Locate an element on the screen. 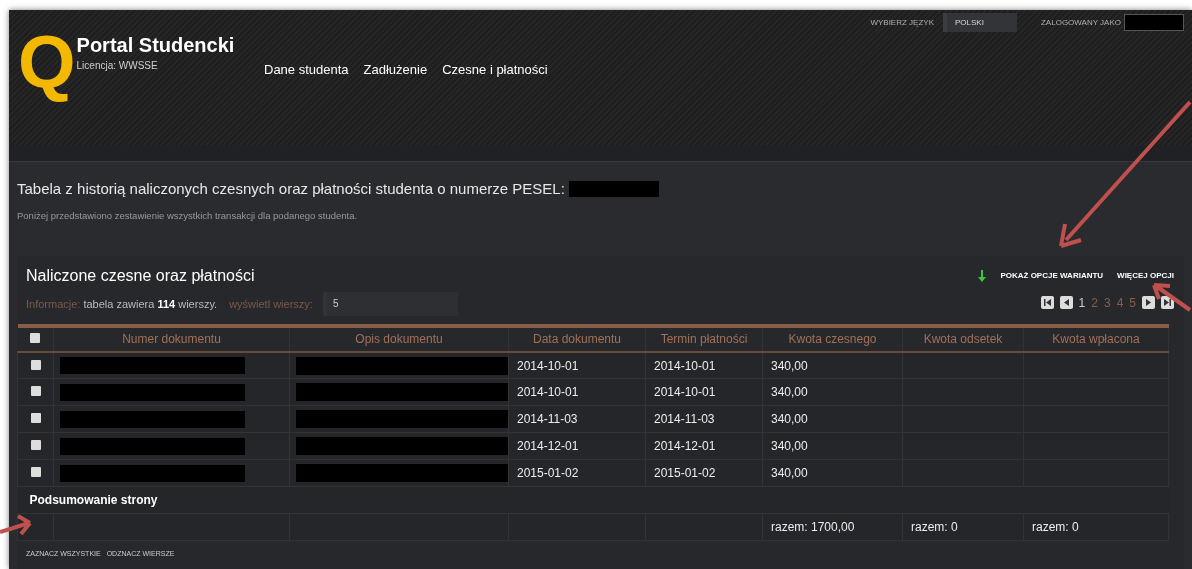 This screenshot has height=569, width=1192. next-page-button is located at coordinates (1148, 303).